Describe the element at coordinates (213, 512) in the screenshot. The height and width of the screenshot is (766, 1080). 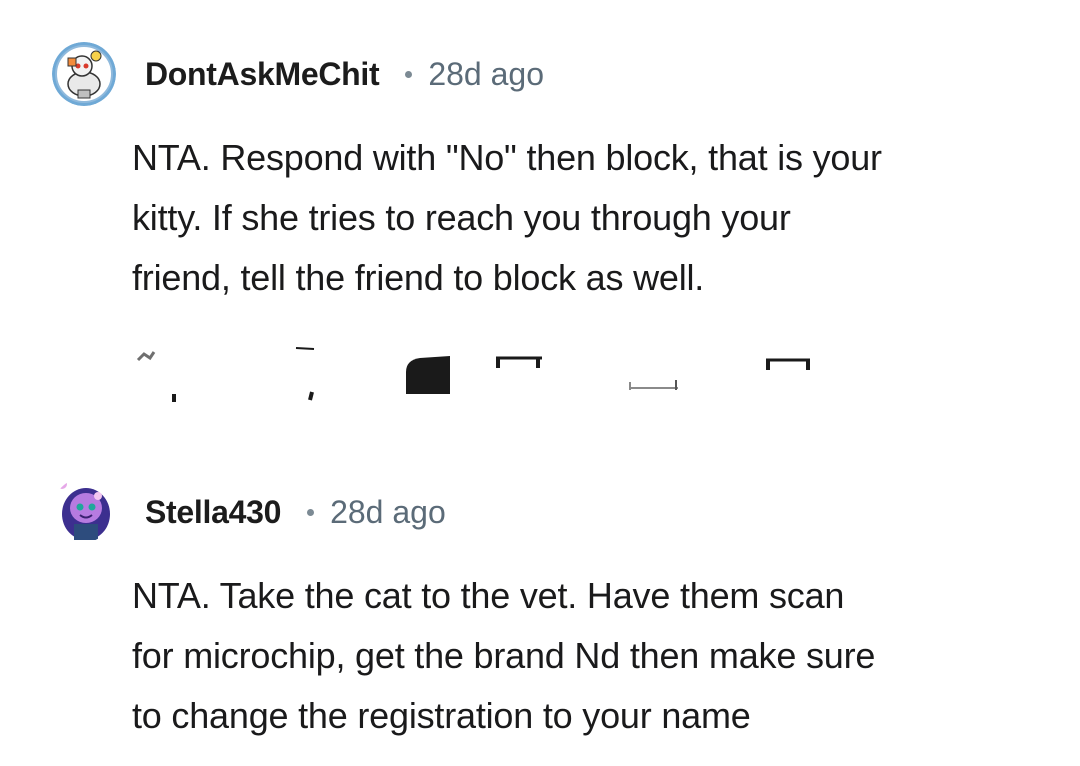
I see `username: Stella430` at that location.